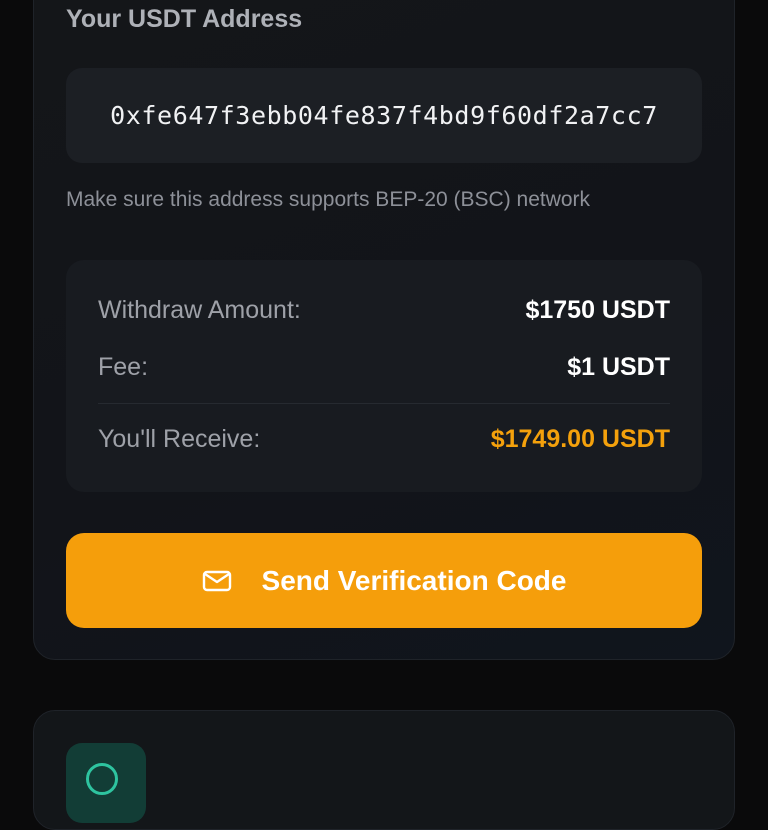 The height and width of the screenshot is (830, 768). What do you see at coordinates (384, 770) in the screenshot?
I see `secondary-card` at bounding box center [384, 770].